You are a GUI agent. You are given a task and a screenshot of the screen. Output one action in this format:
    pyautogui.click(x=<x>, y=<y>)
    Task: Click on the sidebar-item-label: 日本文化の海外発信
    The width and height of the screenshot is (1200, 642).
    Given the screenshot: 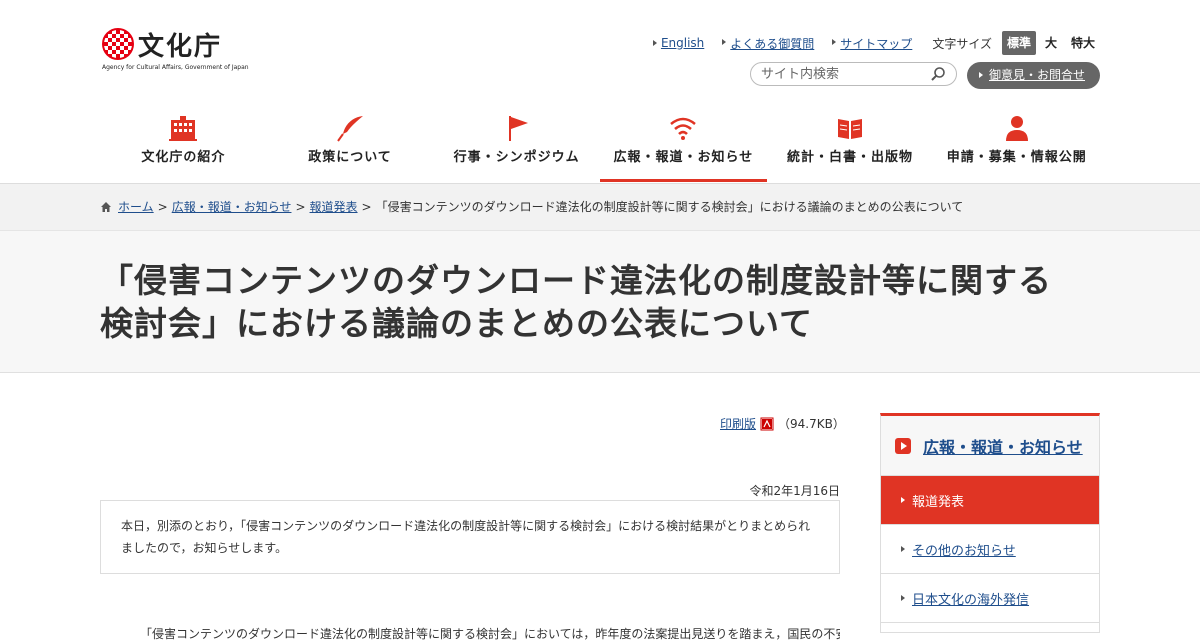 What is the action you would take?
    pyautogui.click(x=970, y=598)
    